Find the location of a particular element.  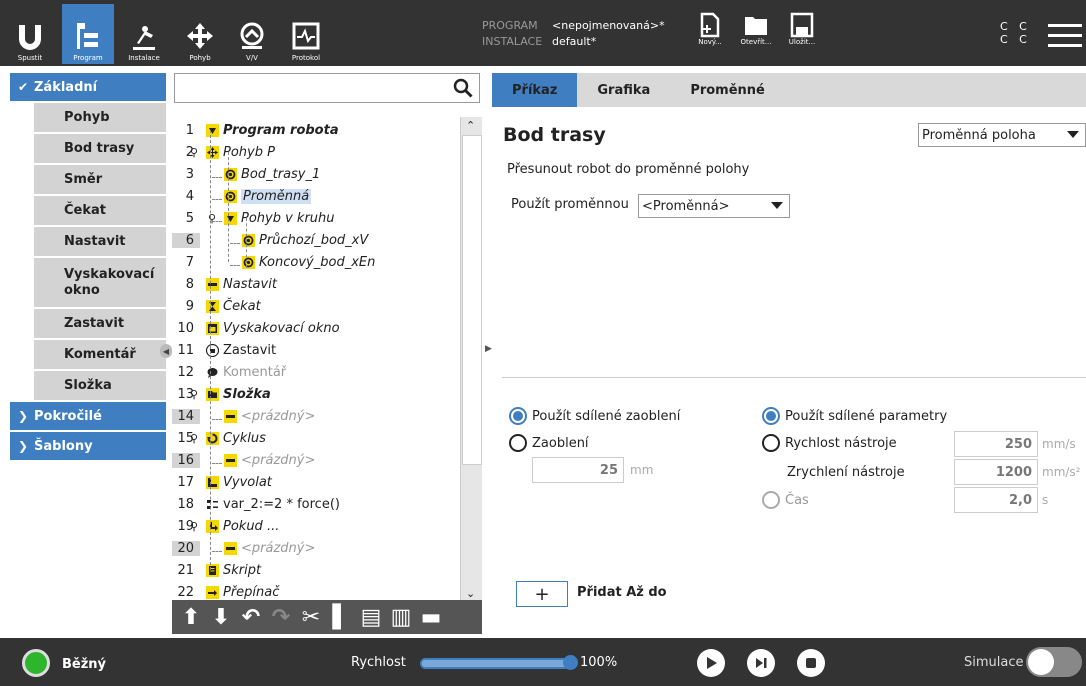

time-radio: Čas is located at coordinates (785, 500).